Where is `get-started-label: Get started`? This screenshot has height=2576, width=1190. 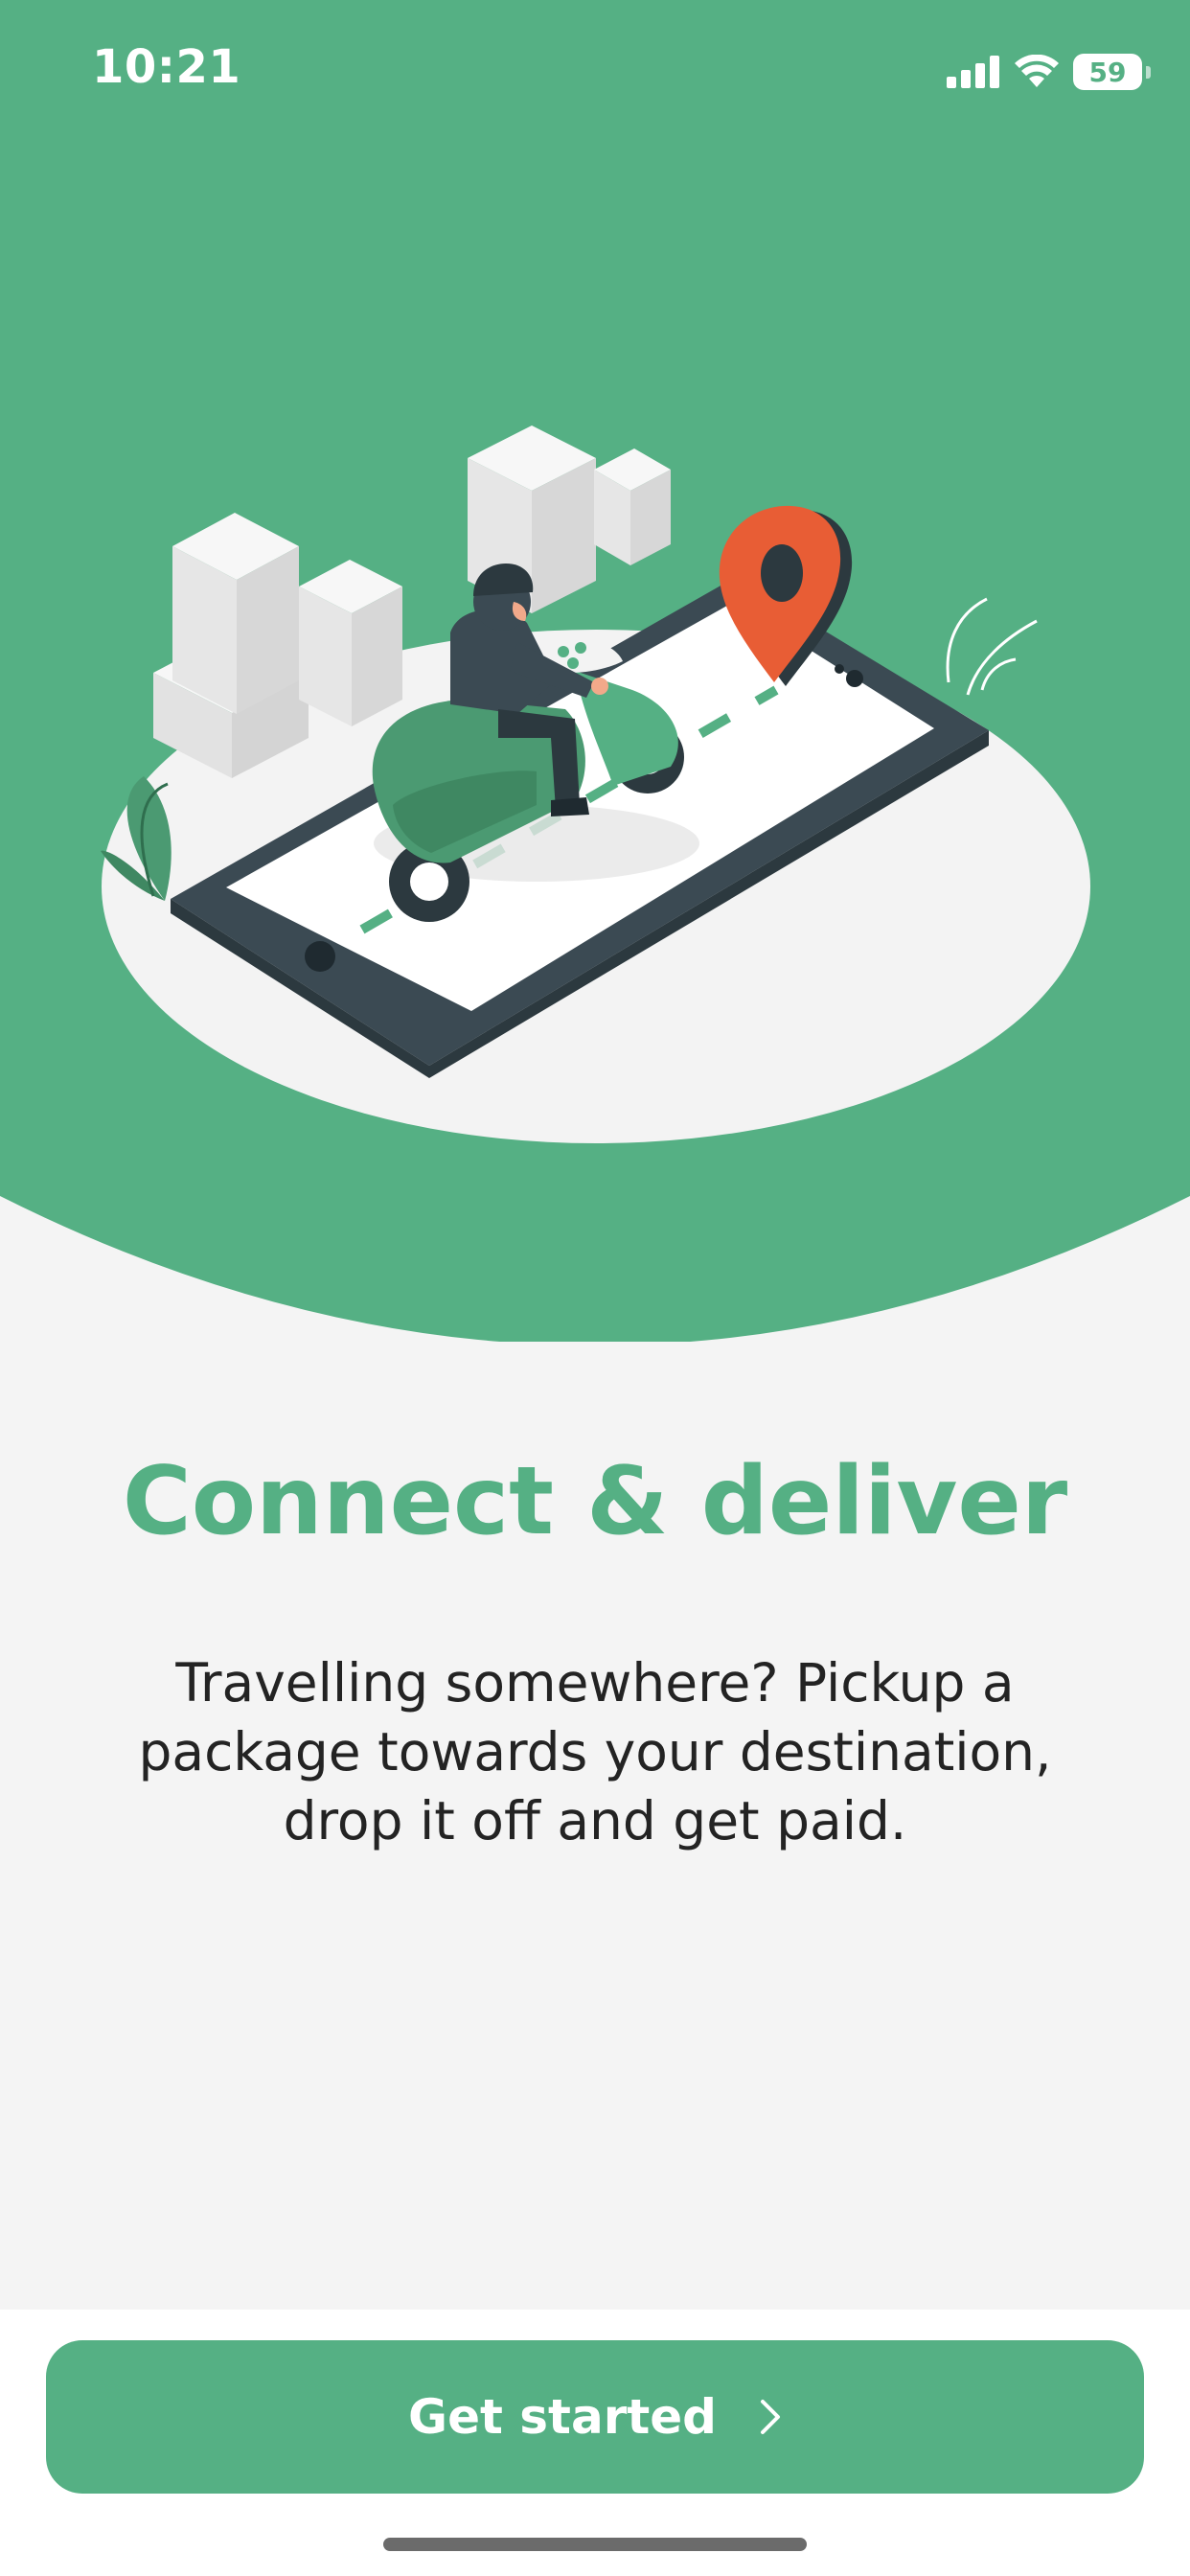 get-started-label: Get started is located at coordinates (562, 2417).